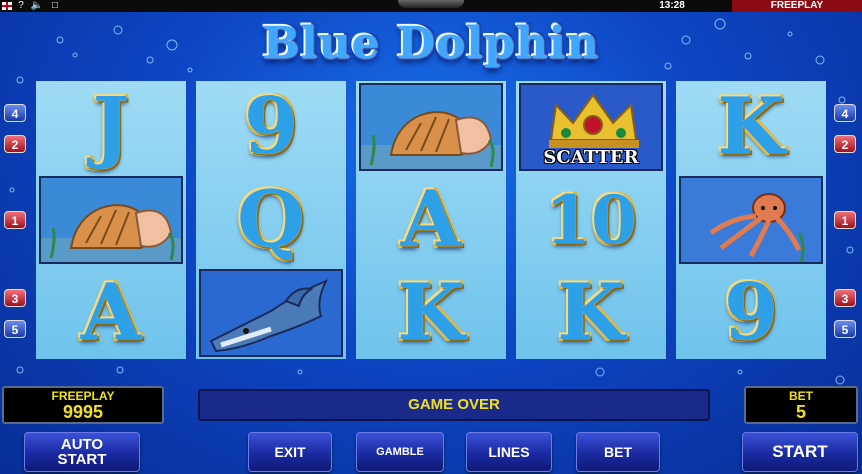 This screenshot has width=862, height=474. I want to click on game-logo: Blue Dolphin, so click(431, 43).